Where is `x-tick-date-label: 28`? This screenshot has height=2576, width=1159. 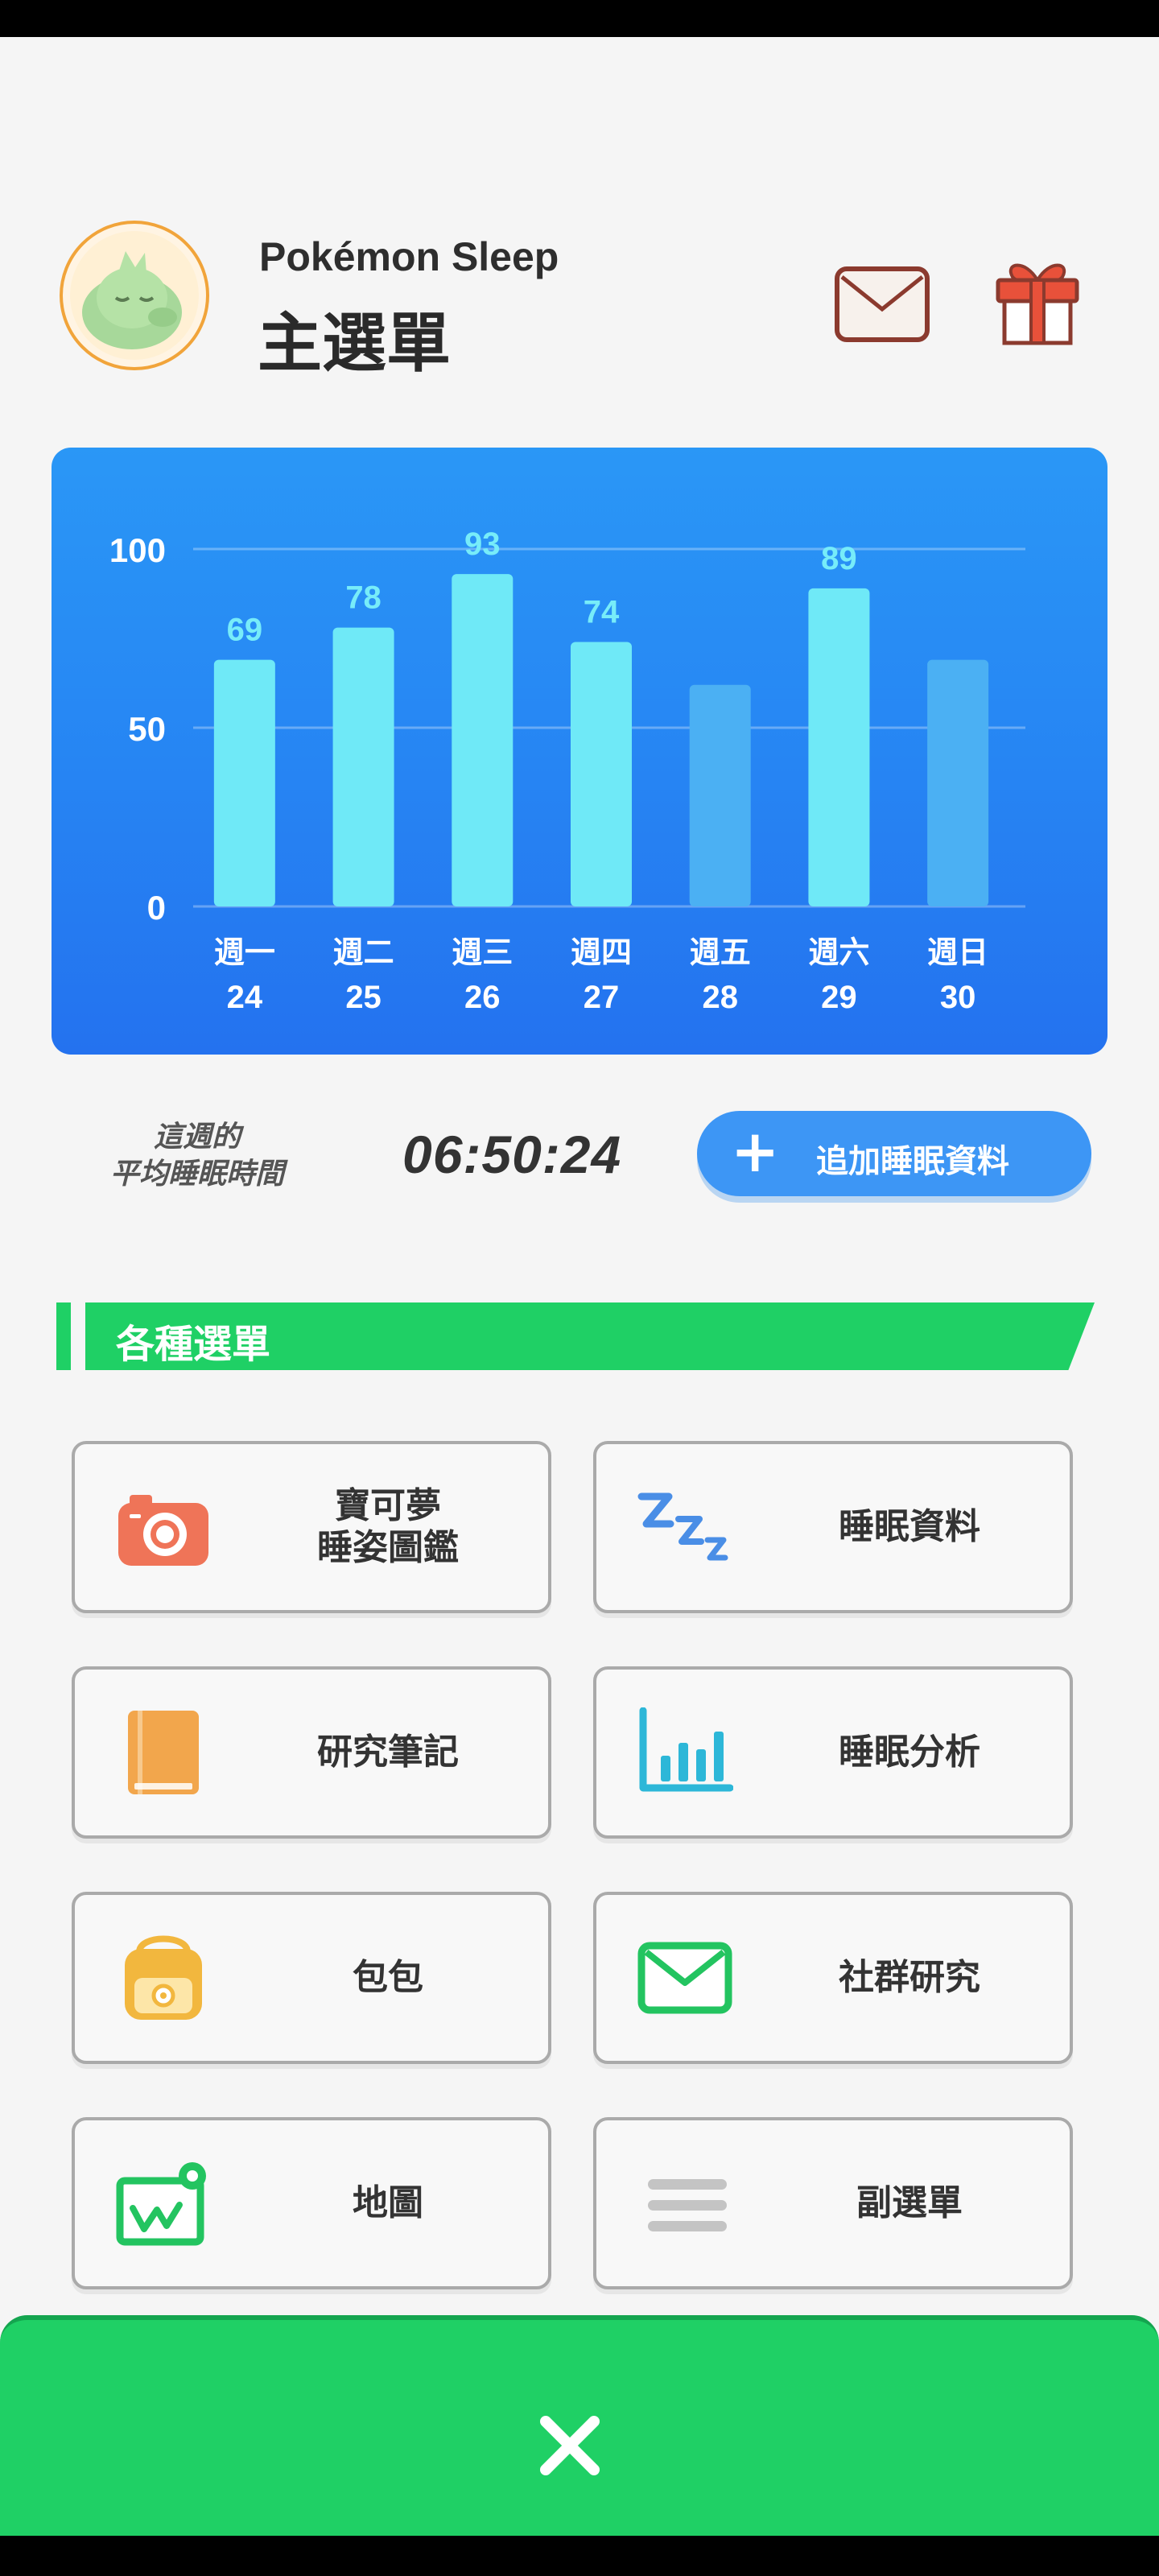
x-tick-date-label: 28 is located at coordinates (720, 997).